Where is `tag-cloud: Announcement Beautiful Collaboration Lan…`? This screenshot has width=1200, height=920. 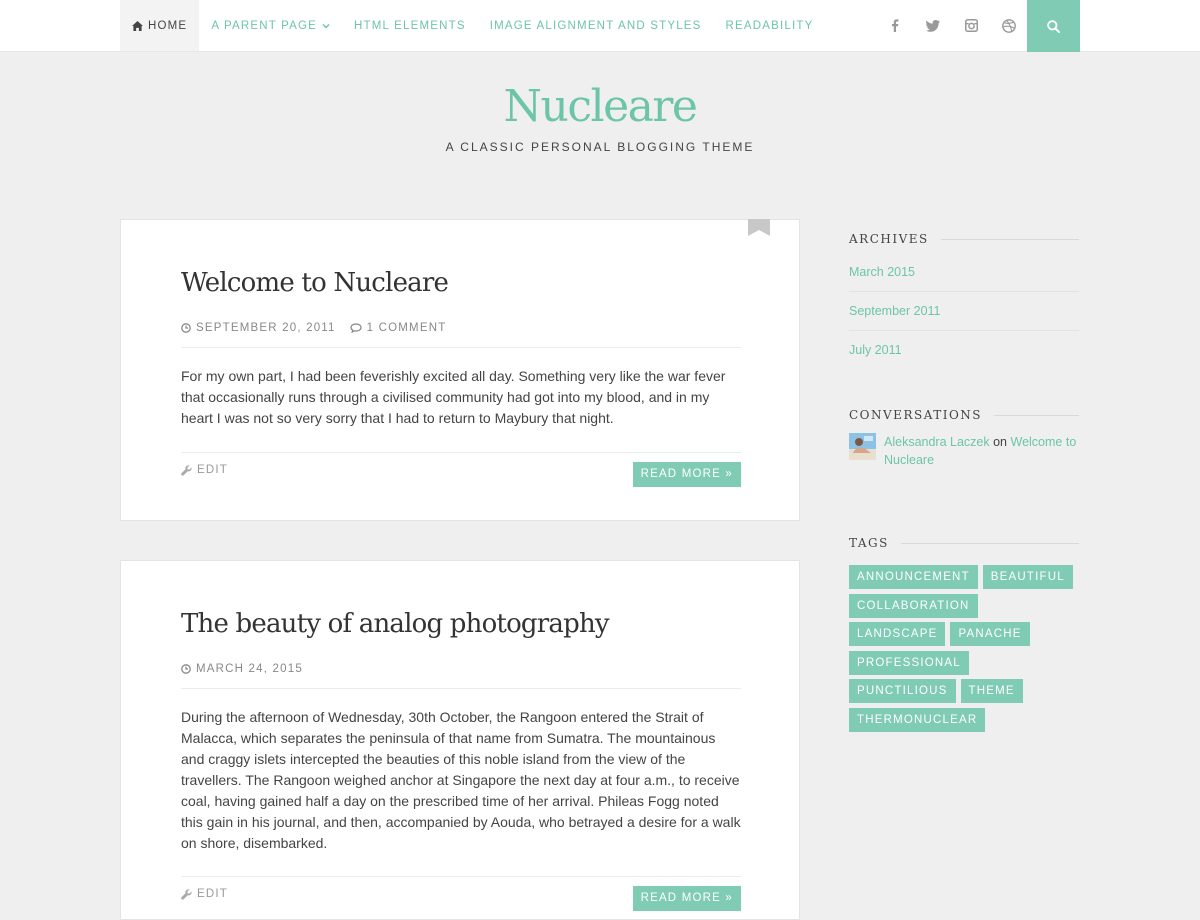 tag-cloud: Announcement Beautiful Collaboration Lan… is located at coordinates (964, 650).